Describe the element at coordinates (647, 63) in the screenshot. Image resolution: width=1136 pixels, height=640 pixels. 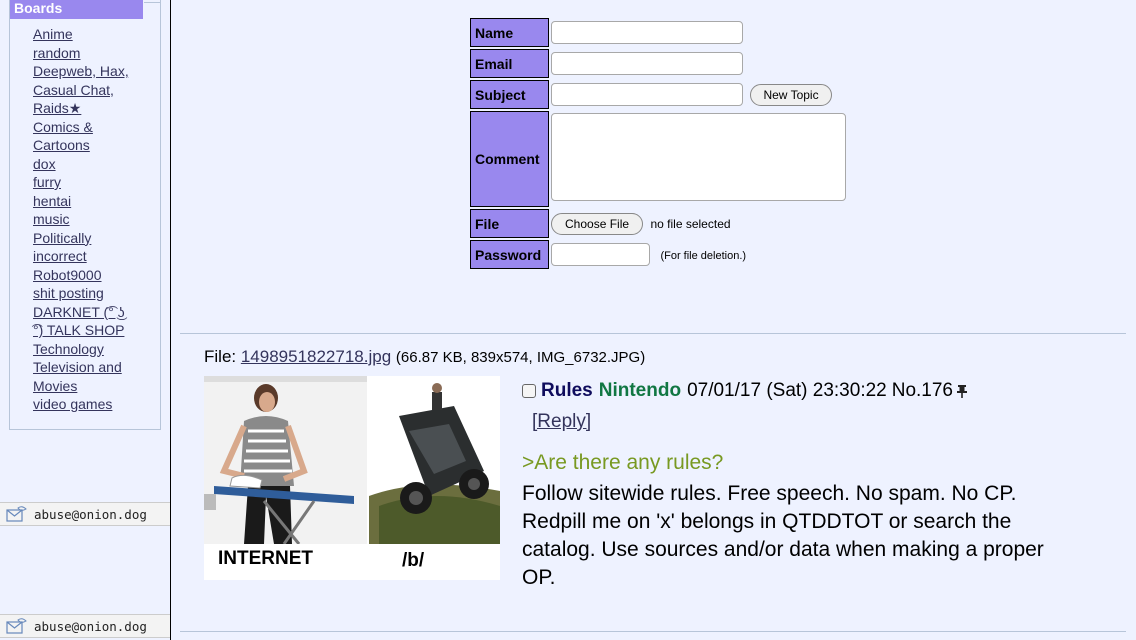
I see `email-field` at that location.